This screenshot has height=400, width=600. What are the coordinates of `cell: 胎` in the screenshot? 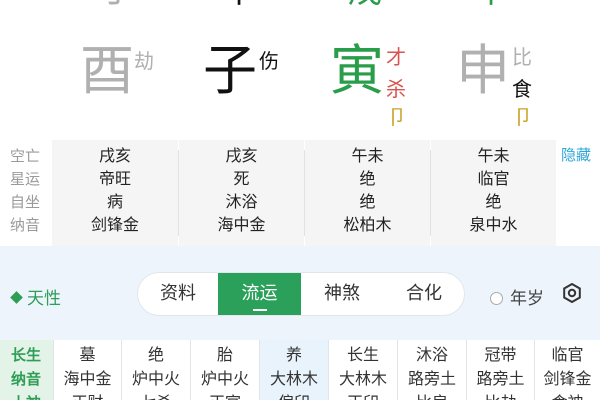 It's located at (224, 354).